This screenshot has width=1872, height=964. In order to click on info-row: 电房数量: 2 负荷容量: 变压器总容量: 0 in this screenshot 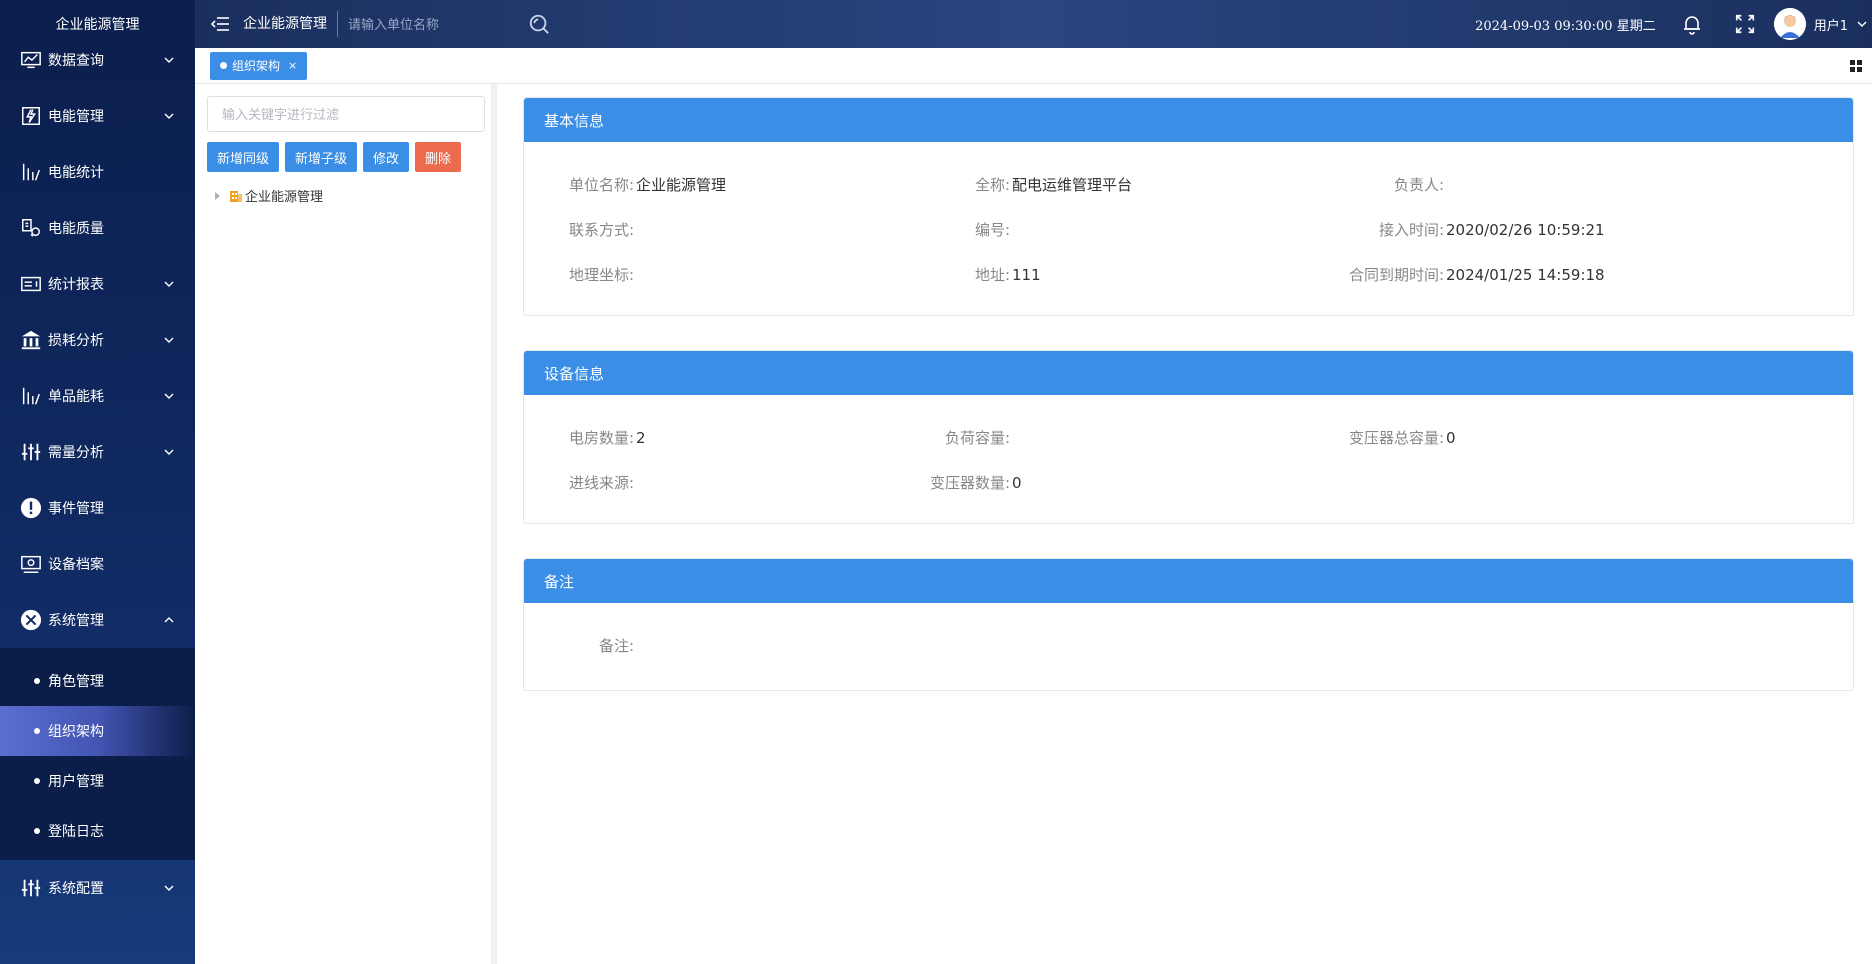, I will do `click(1188, 437)`.